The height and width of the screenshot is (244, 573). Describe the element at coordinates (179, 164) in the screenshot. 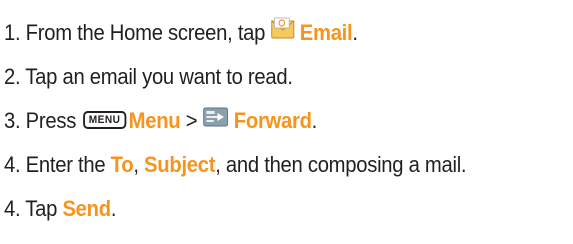

I see `subject-field-label: Subject` at that location.